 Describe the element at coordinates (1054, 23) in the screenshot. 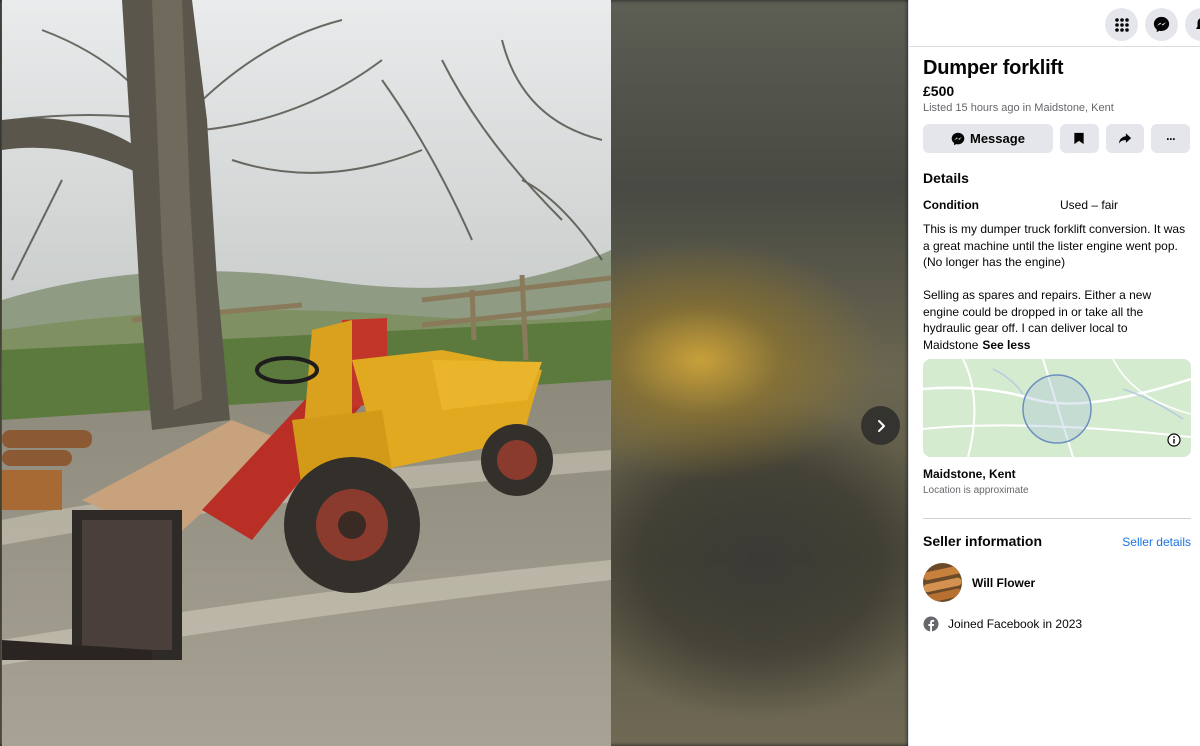

I see `top-bar` at that location.